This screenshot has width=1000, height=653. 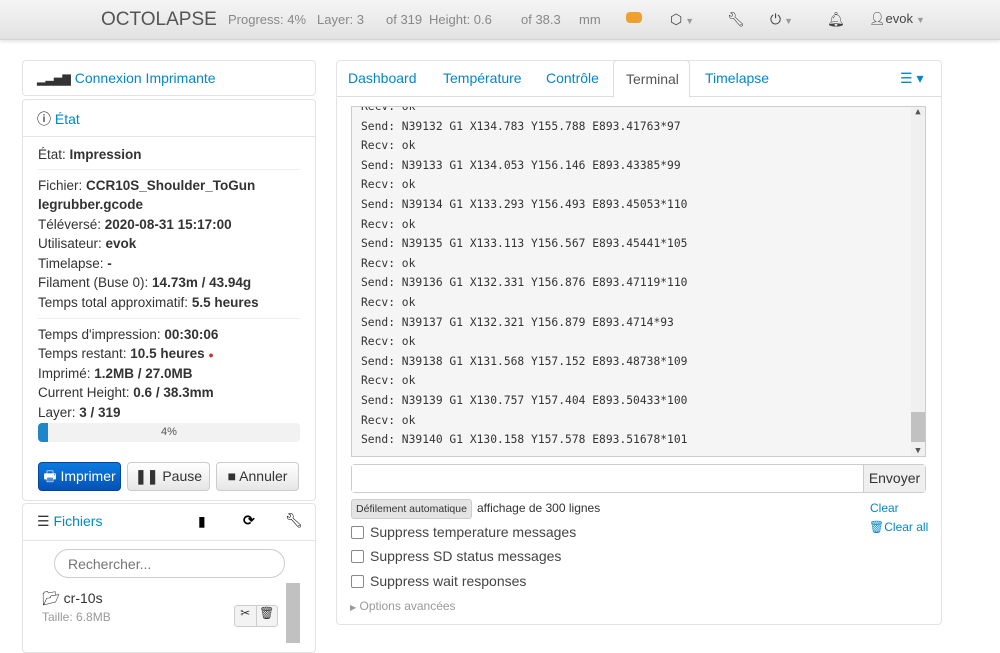 I want to click on connection-header: ▂▃▅▇ Connexion Imprimante, so click(x=169, y=79).